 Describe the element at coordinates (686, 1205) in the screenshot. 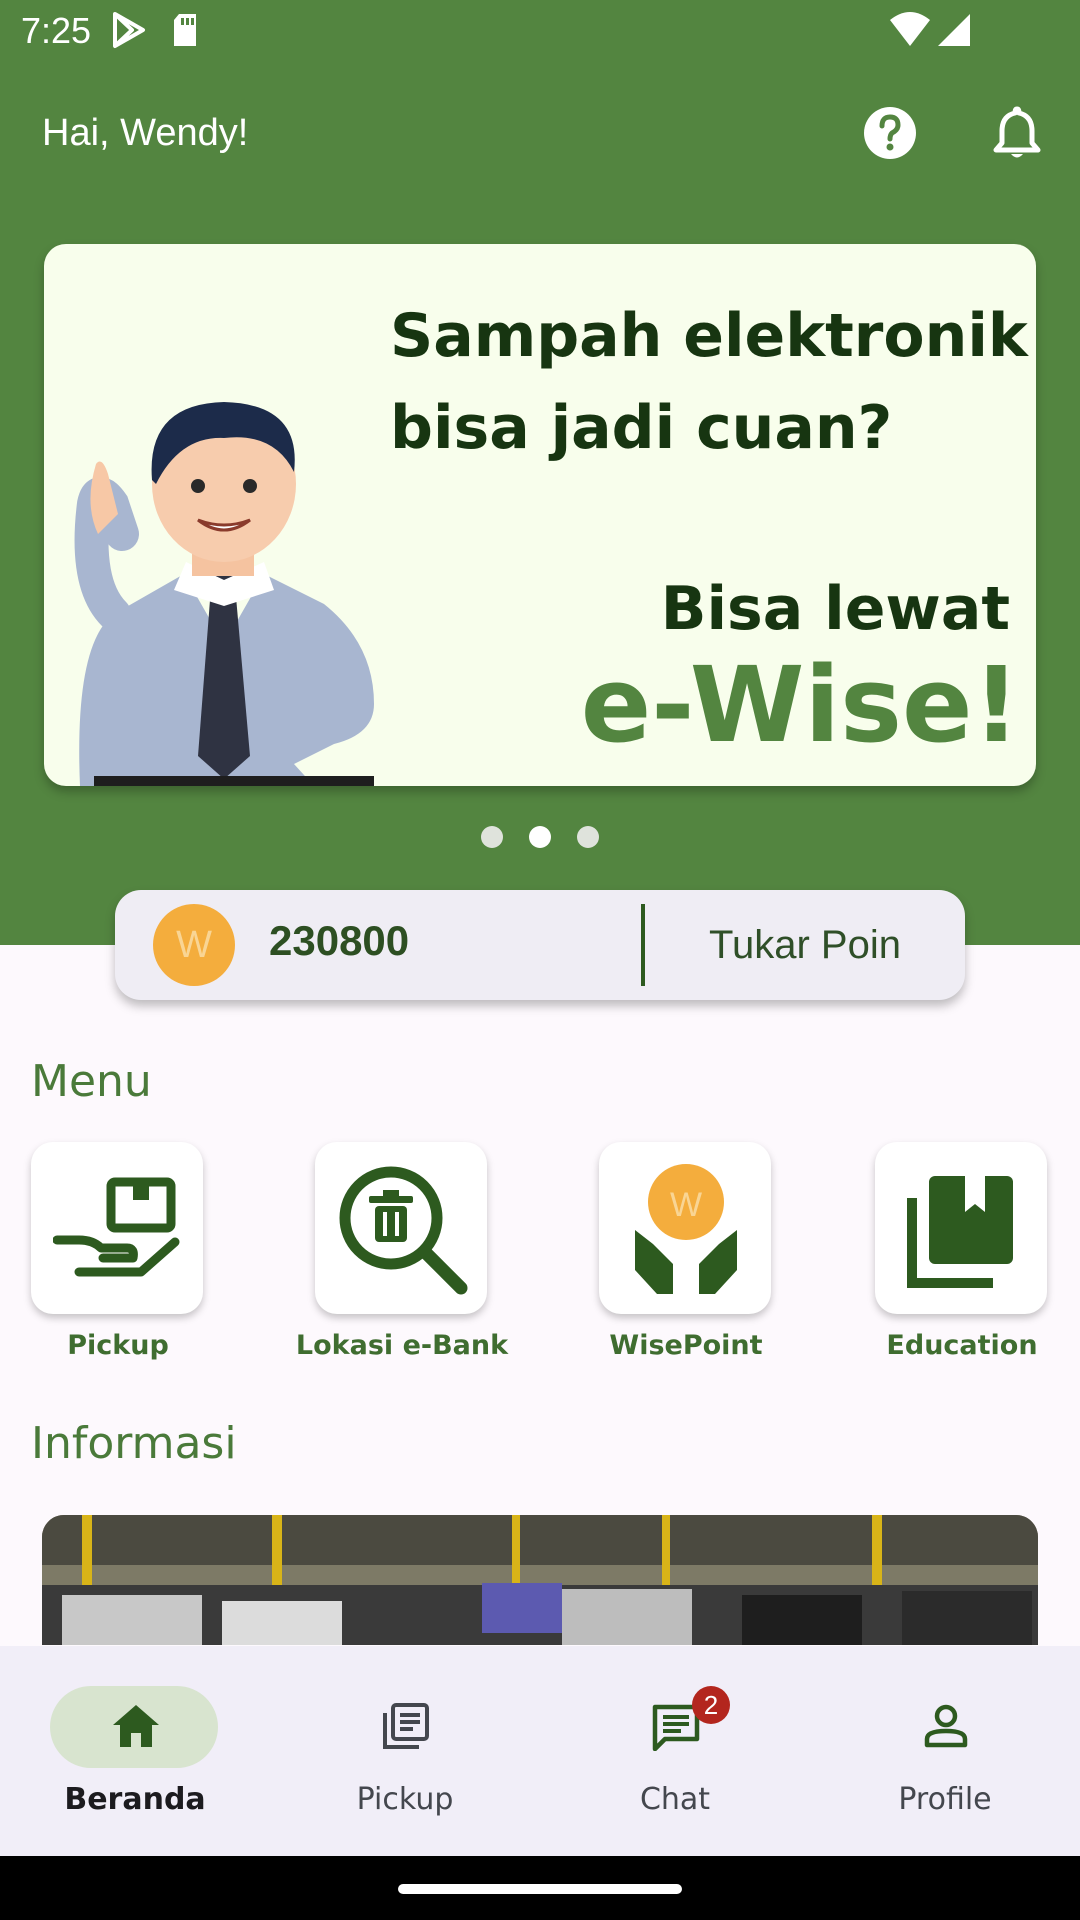

I see `svg-text: W` at that location.